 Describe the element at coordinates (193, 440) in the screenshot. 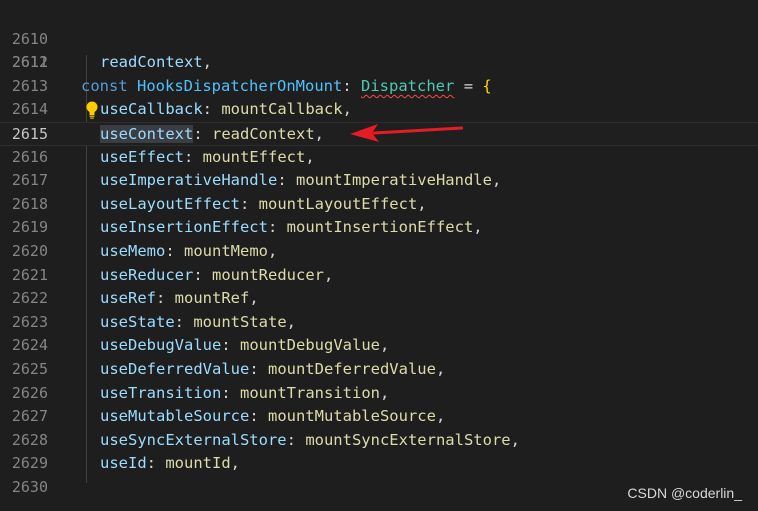

I see `property-key: useSyncExternalStore` at that location.